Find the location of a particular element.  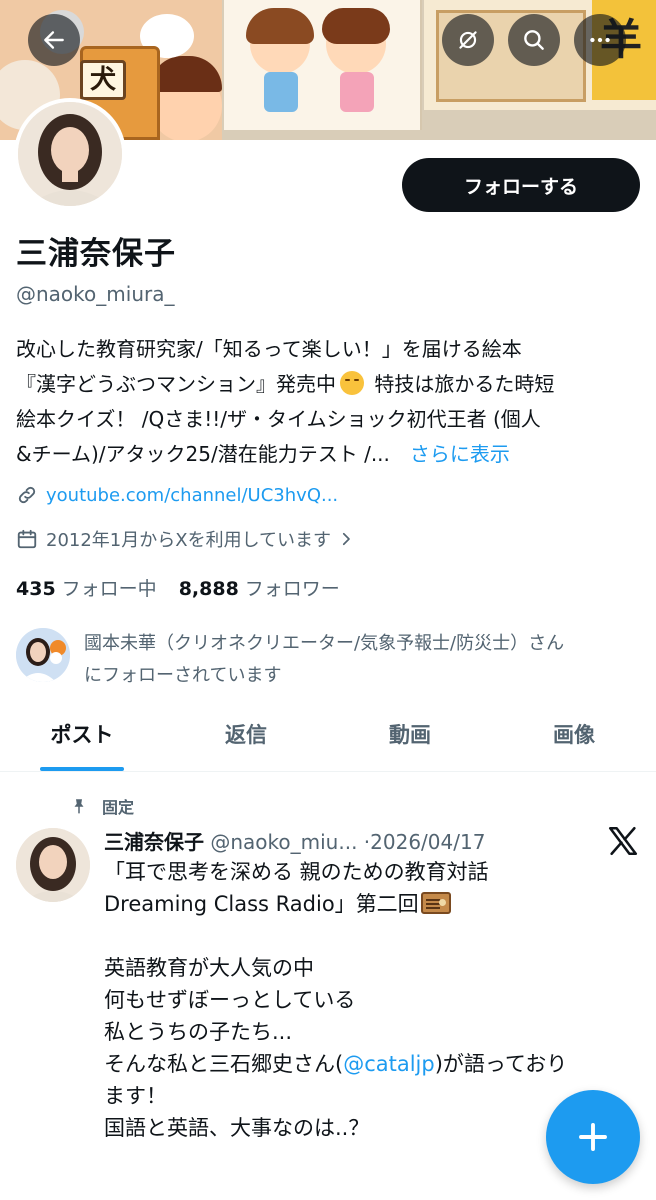

link-icon is located at coordinates (27, 495).